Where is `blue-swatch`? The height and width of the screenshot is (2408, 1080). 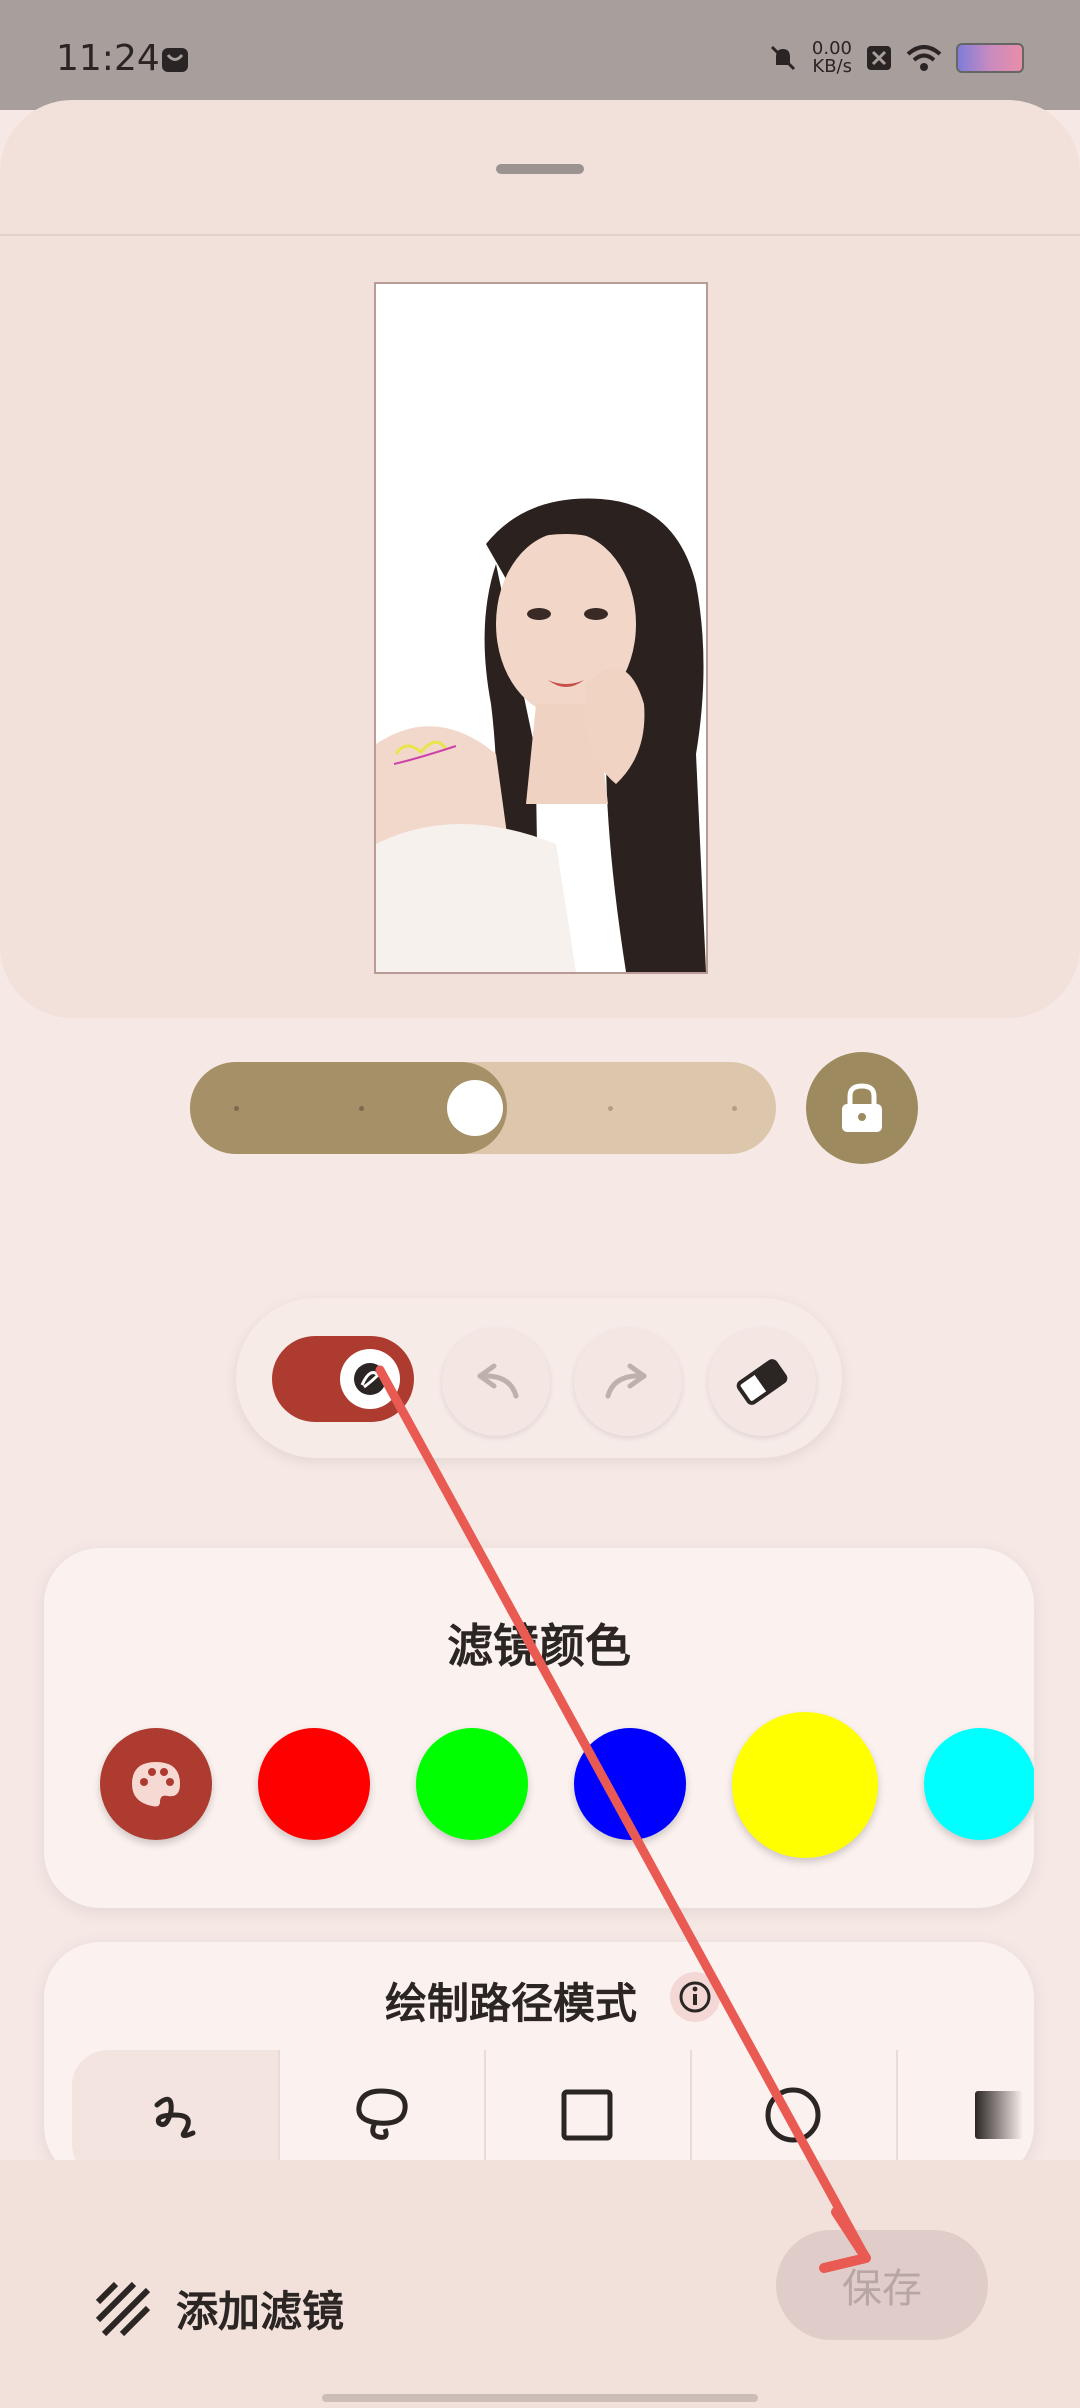
blue-swatch is located at coordinates (630, 1784).